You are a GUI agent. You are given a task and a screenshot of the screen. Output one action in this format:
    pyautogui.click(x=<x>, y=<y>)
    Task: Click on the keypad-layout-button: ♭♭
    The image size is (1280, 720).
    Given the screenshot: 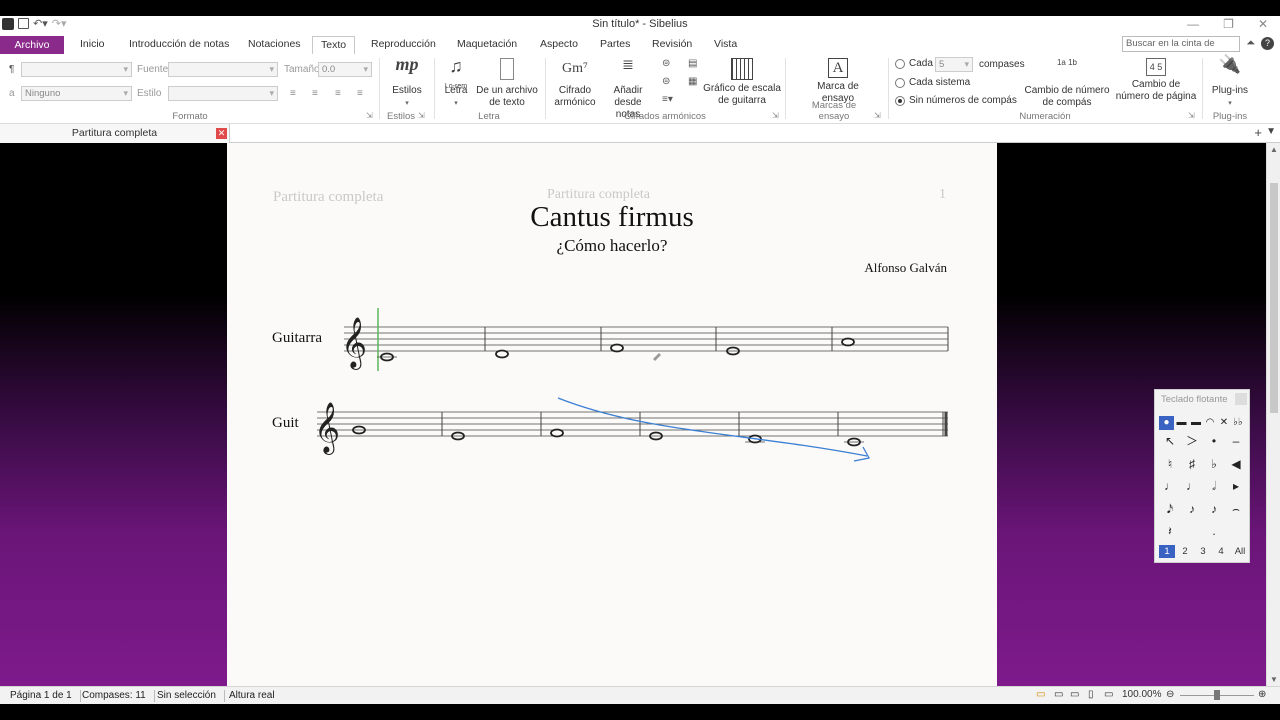 What is the action you would take?
    pyautogui.click(x=1238, y=423)
    